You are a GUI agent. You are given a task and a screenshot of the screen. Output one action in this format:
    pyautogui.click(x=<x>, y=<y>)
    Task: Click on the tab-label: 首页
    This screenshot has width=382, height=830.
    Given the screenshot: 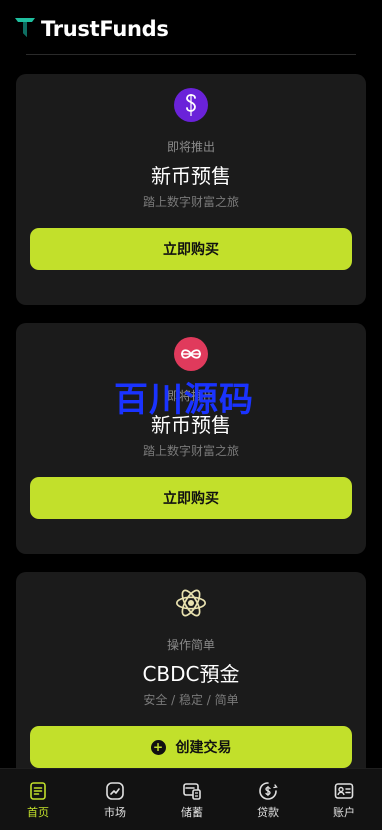 What is the action you would take?
    pyautogui.click(x=38, y=812)
    